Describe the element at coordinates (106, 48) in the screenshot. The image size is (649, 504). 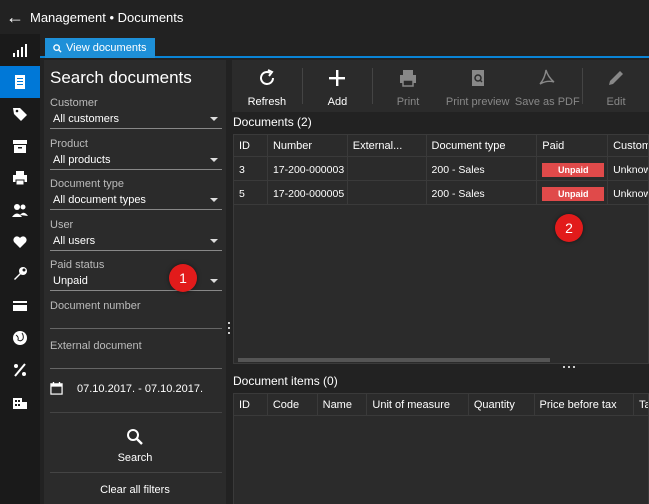
I see `tab-label: View documents` at that location.